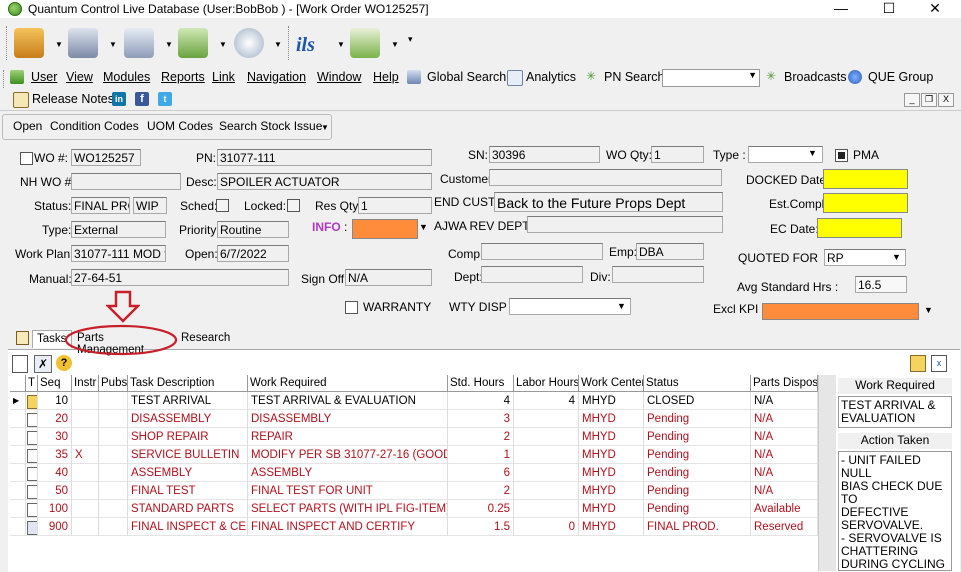 Image resolution: width=961 pixels, height=572 pixels. What do you see at coordinates (840, 311) in the screenshot?
I see `excl-kpi-select` at bounding box center [840, 311].